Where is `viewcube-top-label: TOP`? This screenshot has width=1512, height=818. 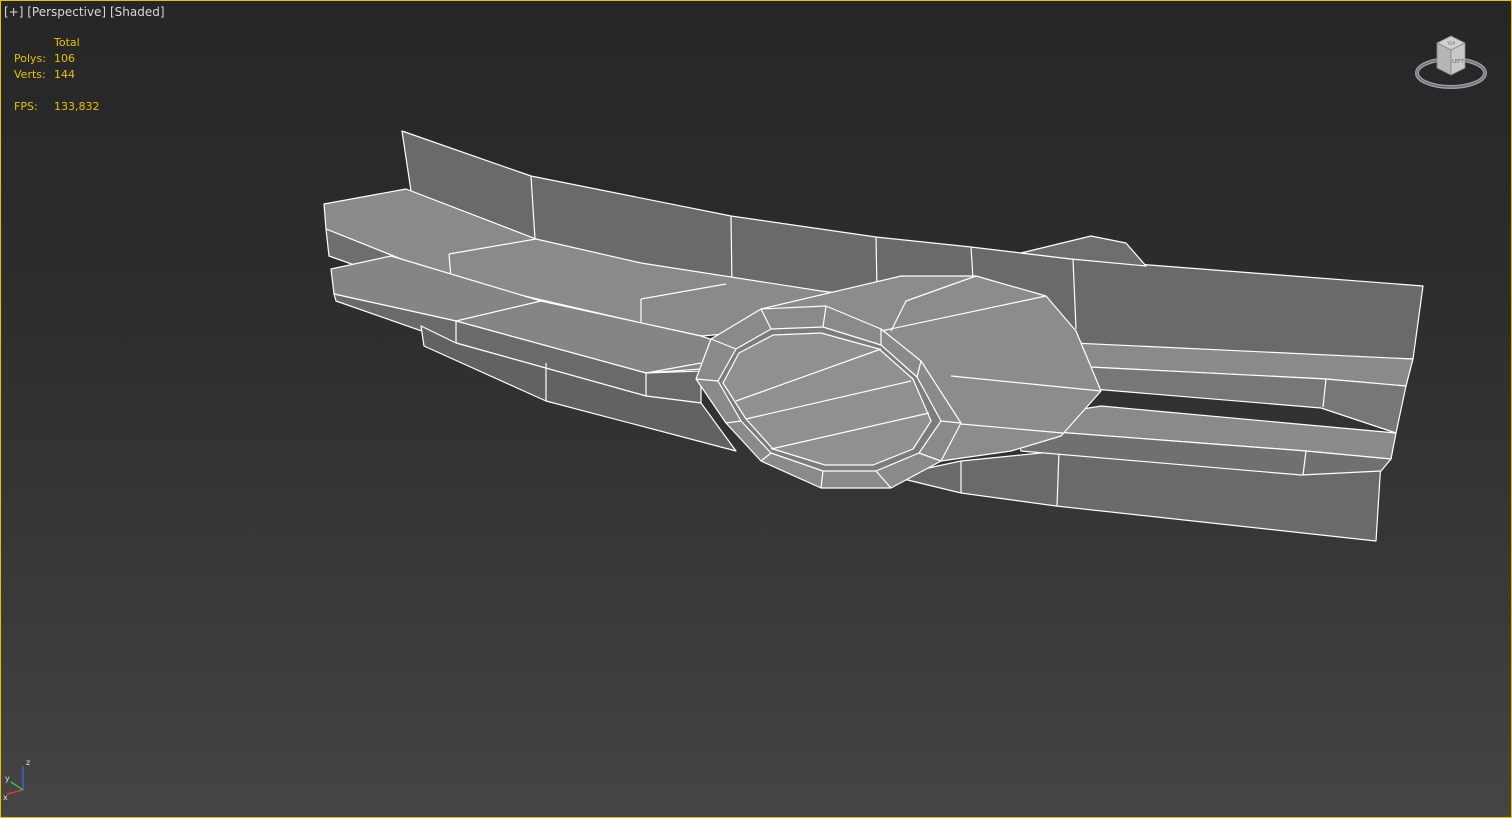 viewcube-top-label: TOP is located at coordinates (1451, 43).